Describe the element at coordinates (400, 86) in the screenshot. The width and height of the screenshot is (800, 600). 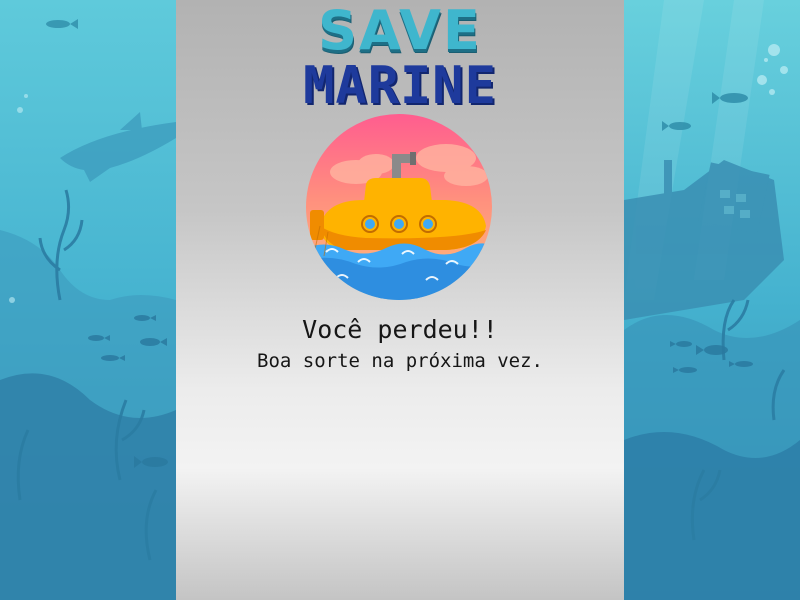
I see `game-title-marine: MARINE` at that location.